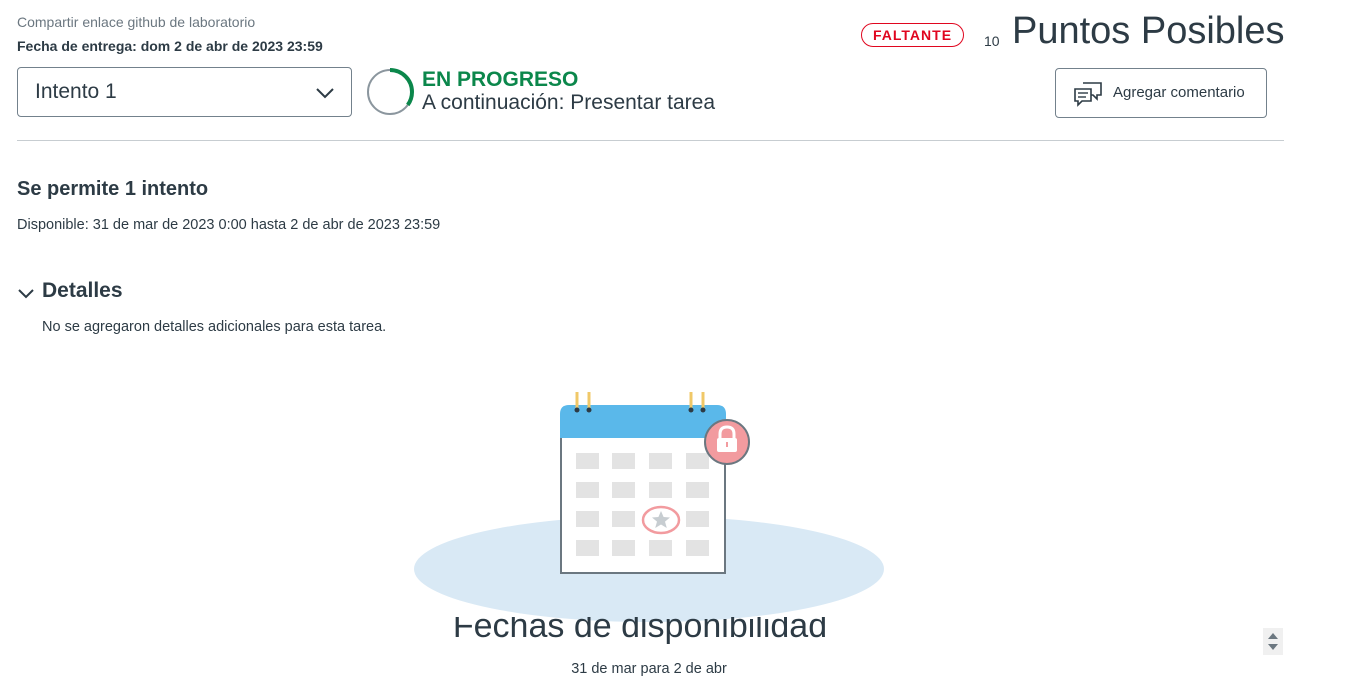 This screenshot has height=690, width=1348. What do you see at coordinates (992, 41) in the screenshot?
I see `points-value: 10` at bounding box center [992, 41].